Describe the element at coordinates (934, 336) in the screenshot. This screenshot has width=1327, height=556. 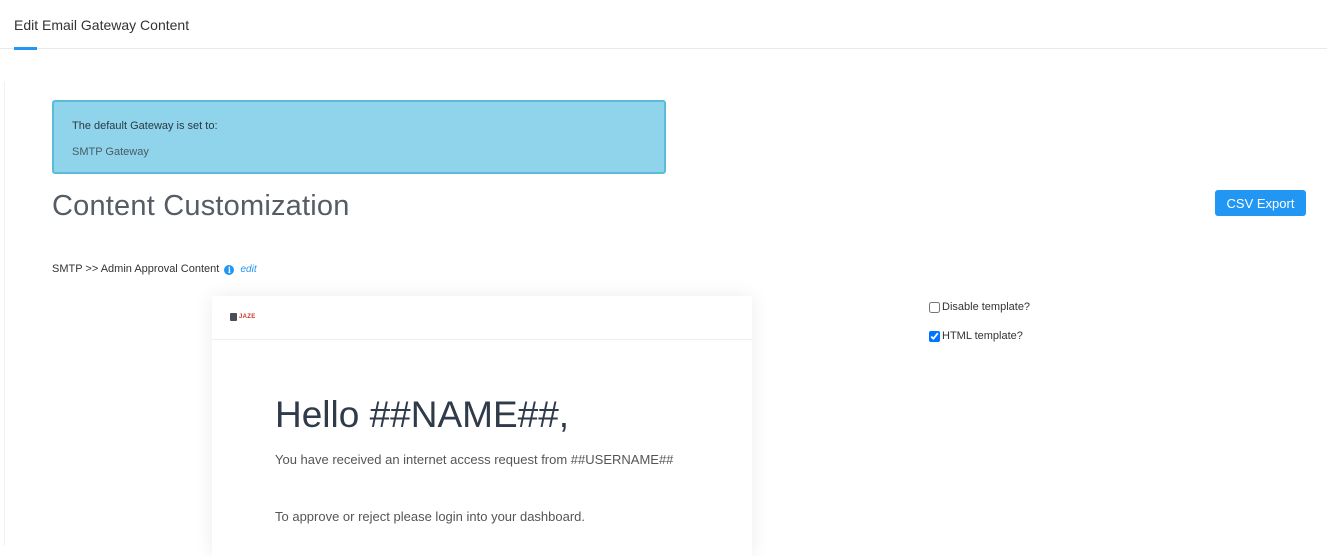
I see `html-template-checkbox` at that location.